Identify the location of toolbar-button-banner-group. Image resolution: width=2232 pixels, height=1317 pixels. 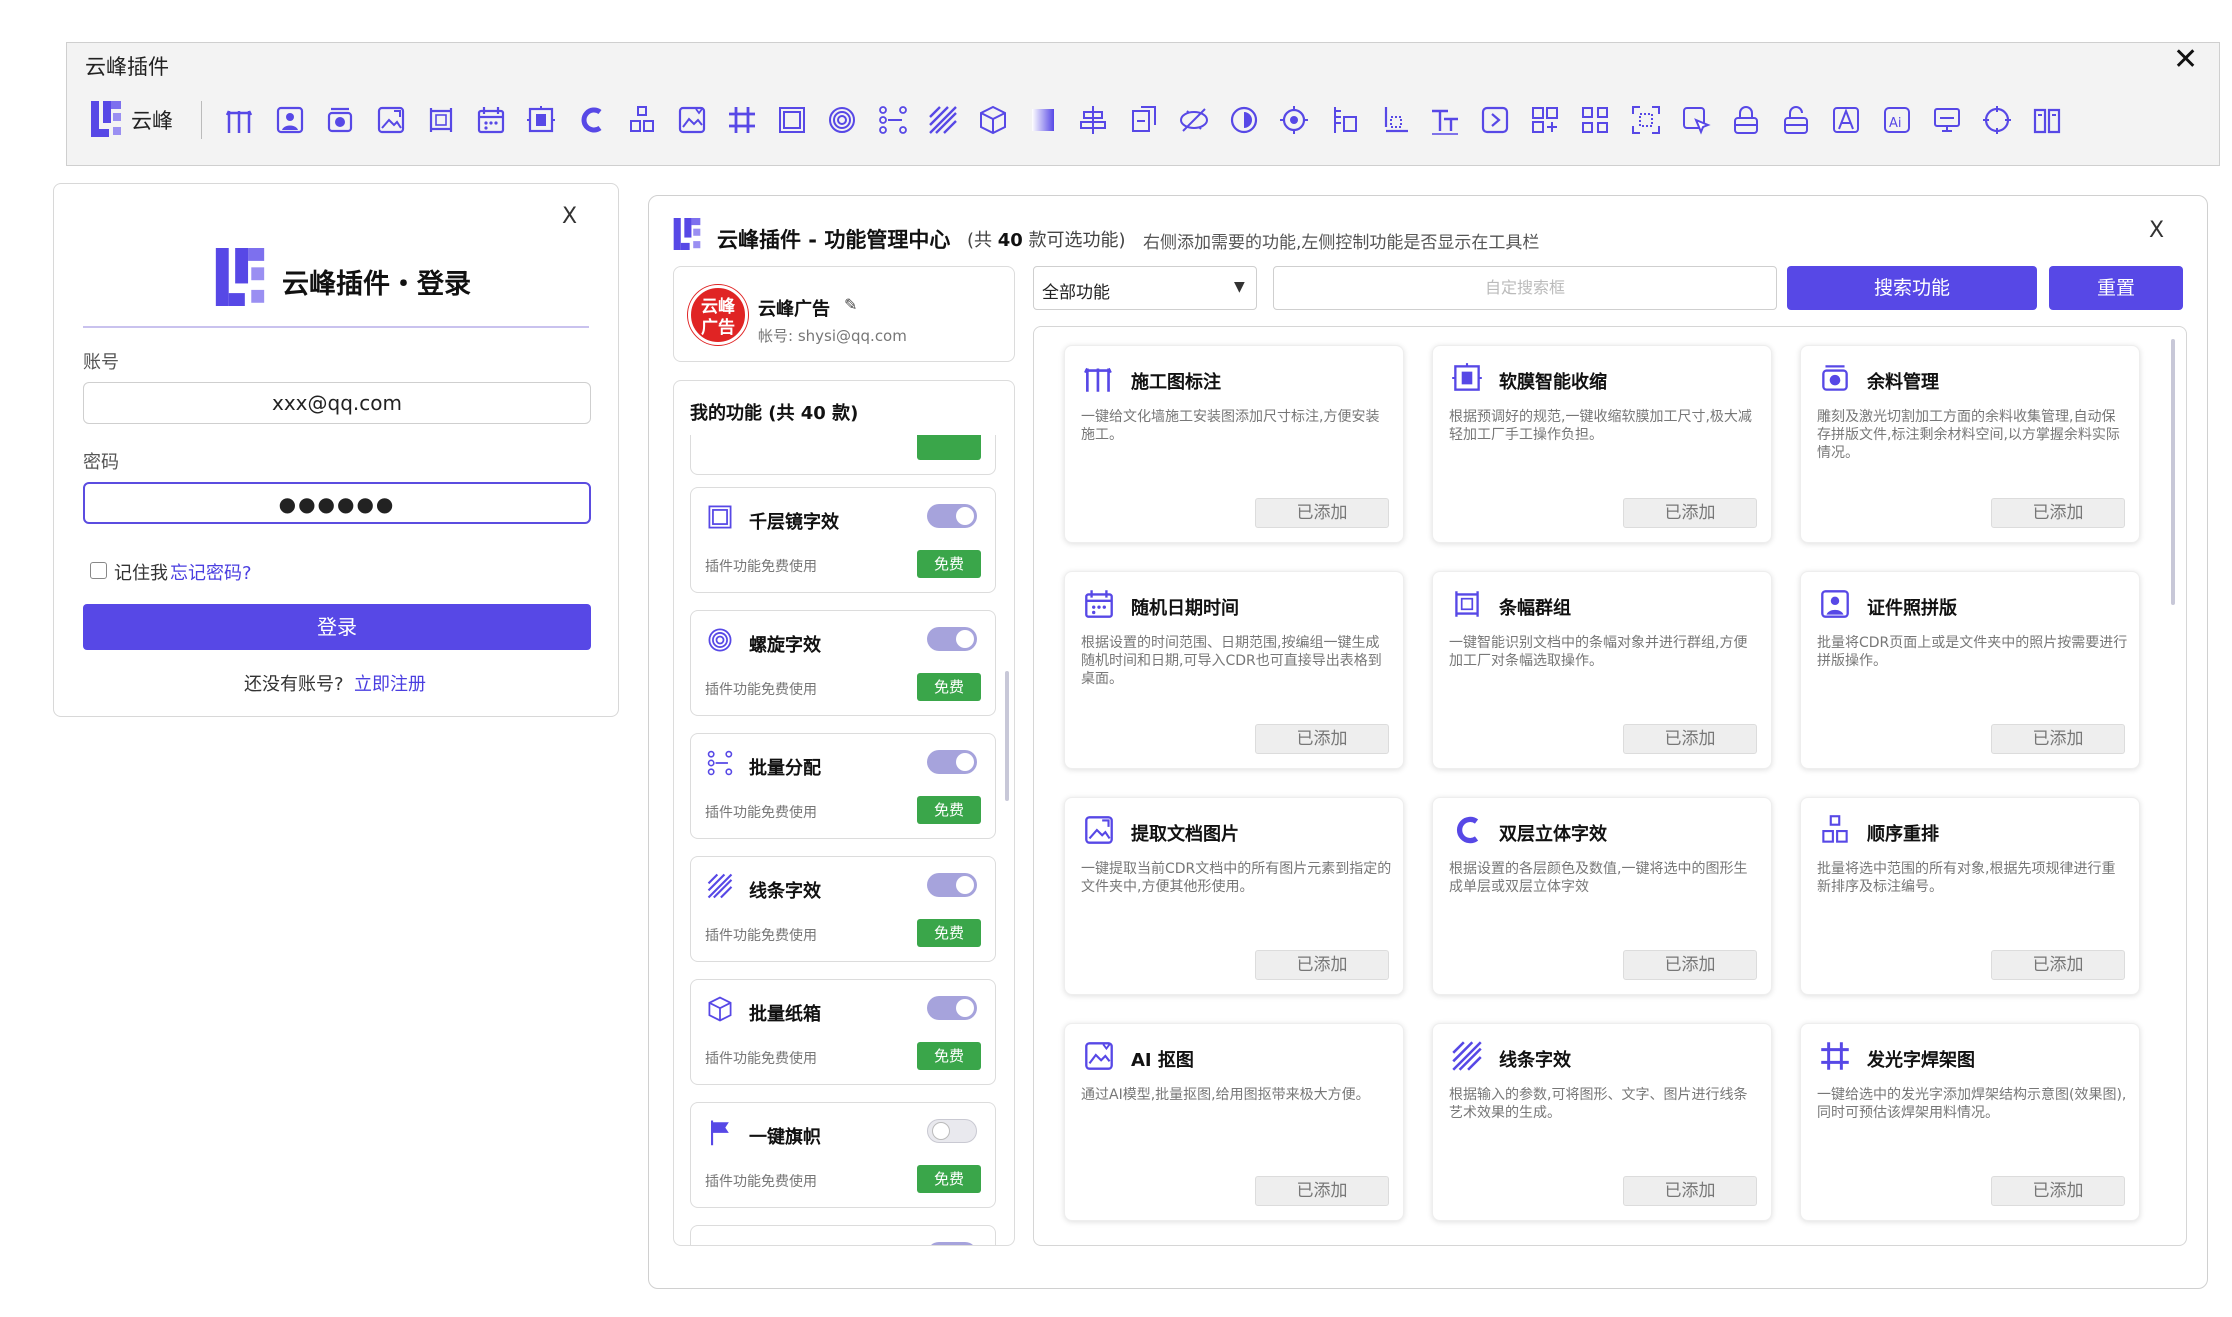
(441, 120).